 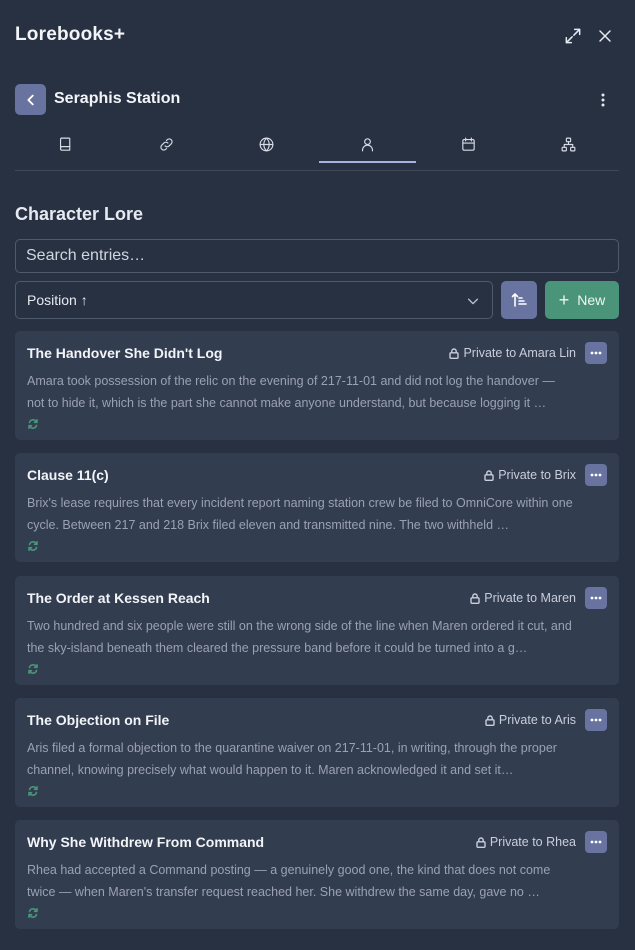 I want to click on new-entry-button: + New, so click(x=582, y=300).